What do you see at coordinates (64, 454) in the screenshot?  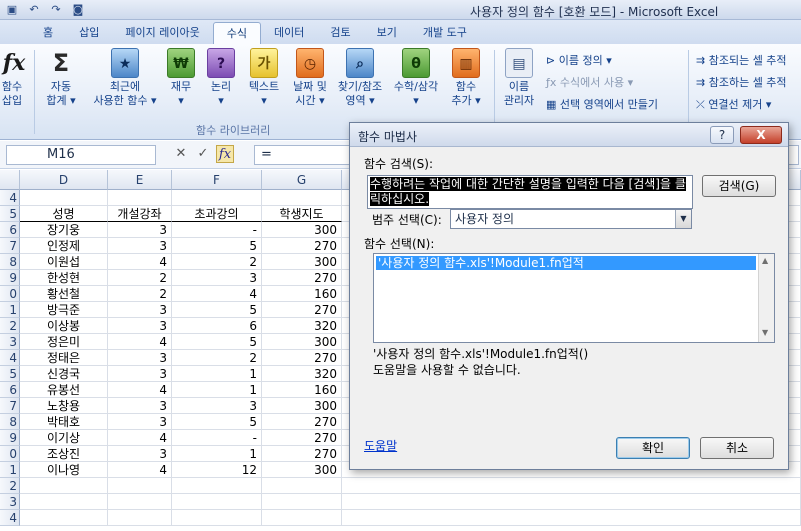 I see `grid-cell: 조상진` at bounding box center [64, 454].